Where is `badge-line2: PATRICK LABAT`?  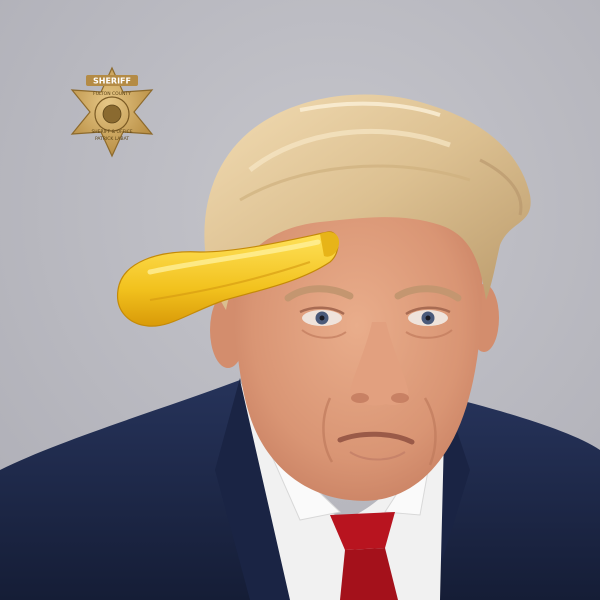
badge-line2: PATRICK LABAT is located at coordinates (112, 139).